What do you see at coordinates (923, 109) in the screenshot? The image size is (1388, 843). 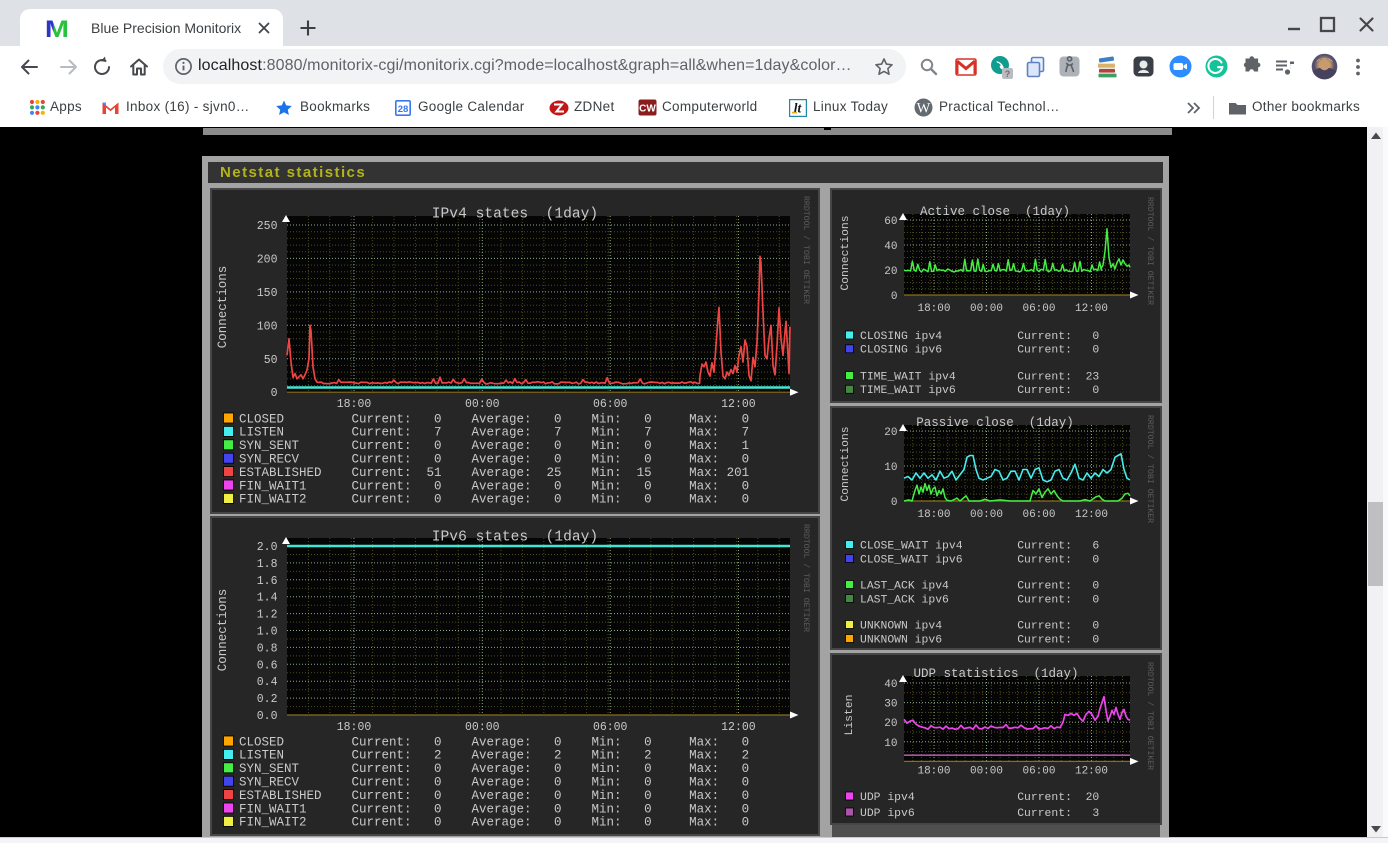 I see `svg-text: W` at bounding box center [923, 109].